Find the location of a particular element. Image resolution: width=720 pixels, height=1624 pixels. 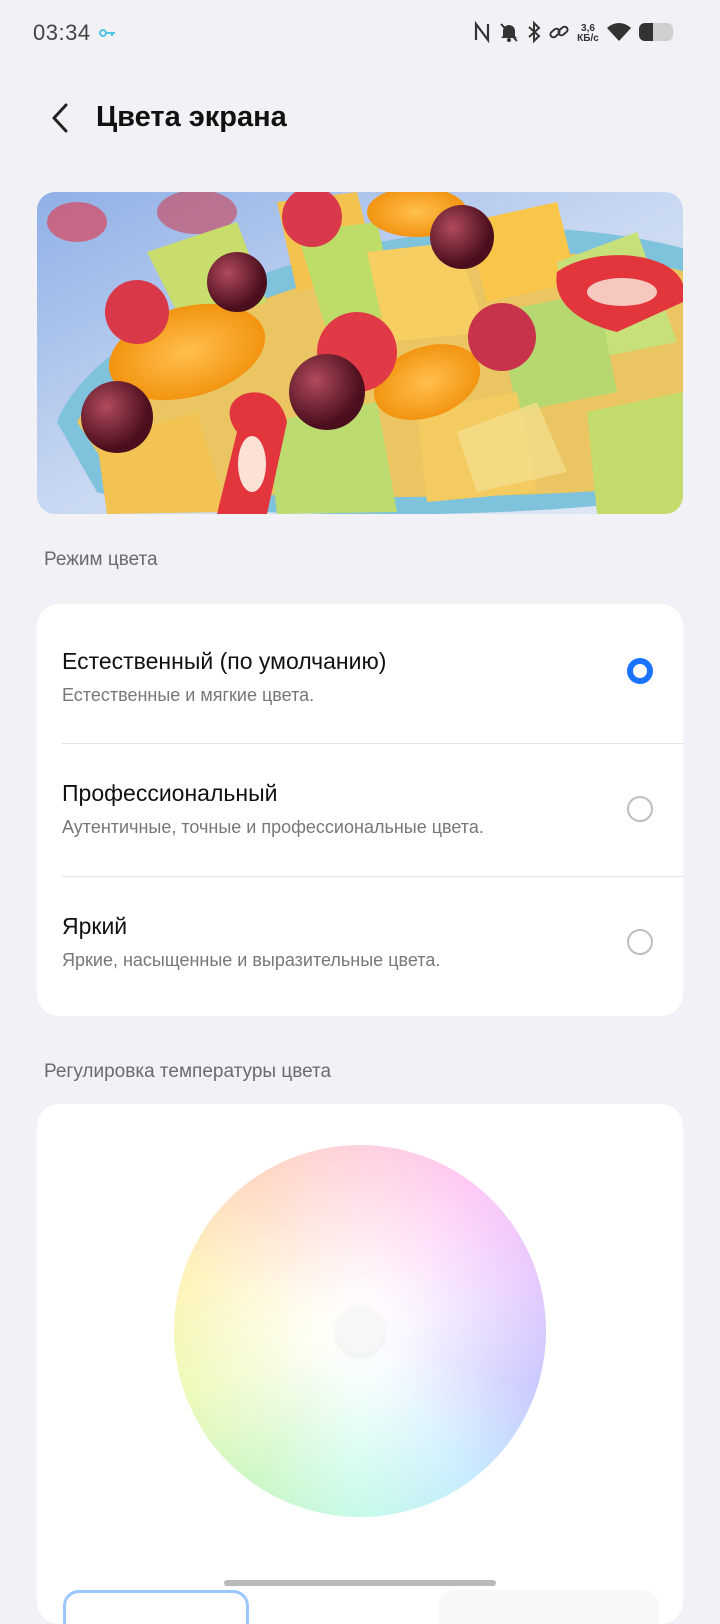

bluetooth-icon is located at coordinates (534, 34).